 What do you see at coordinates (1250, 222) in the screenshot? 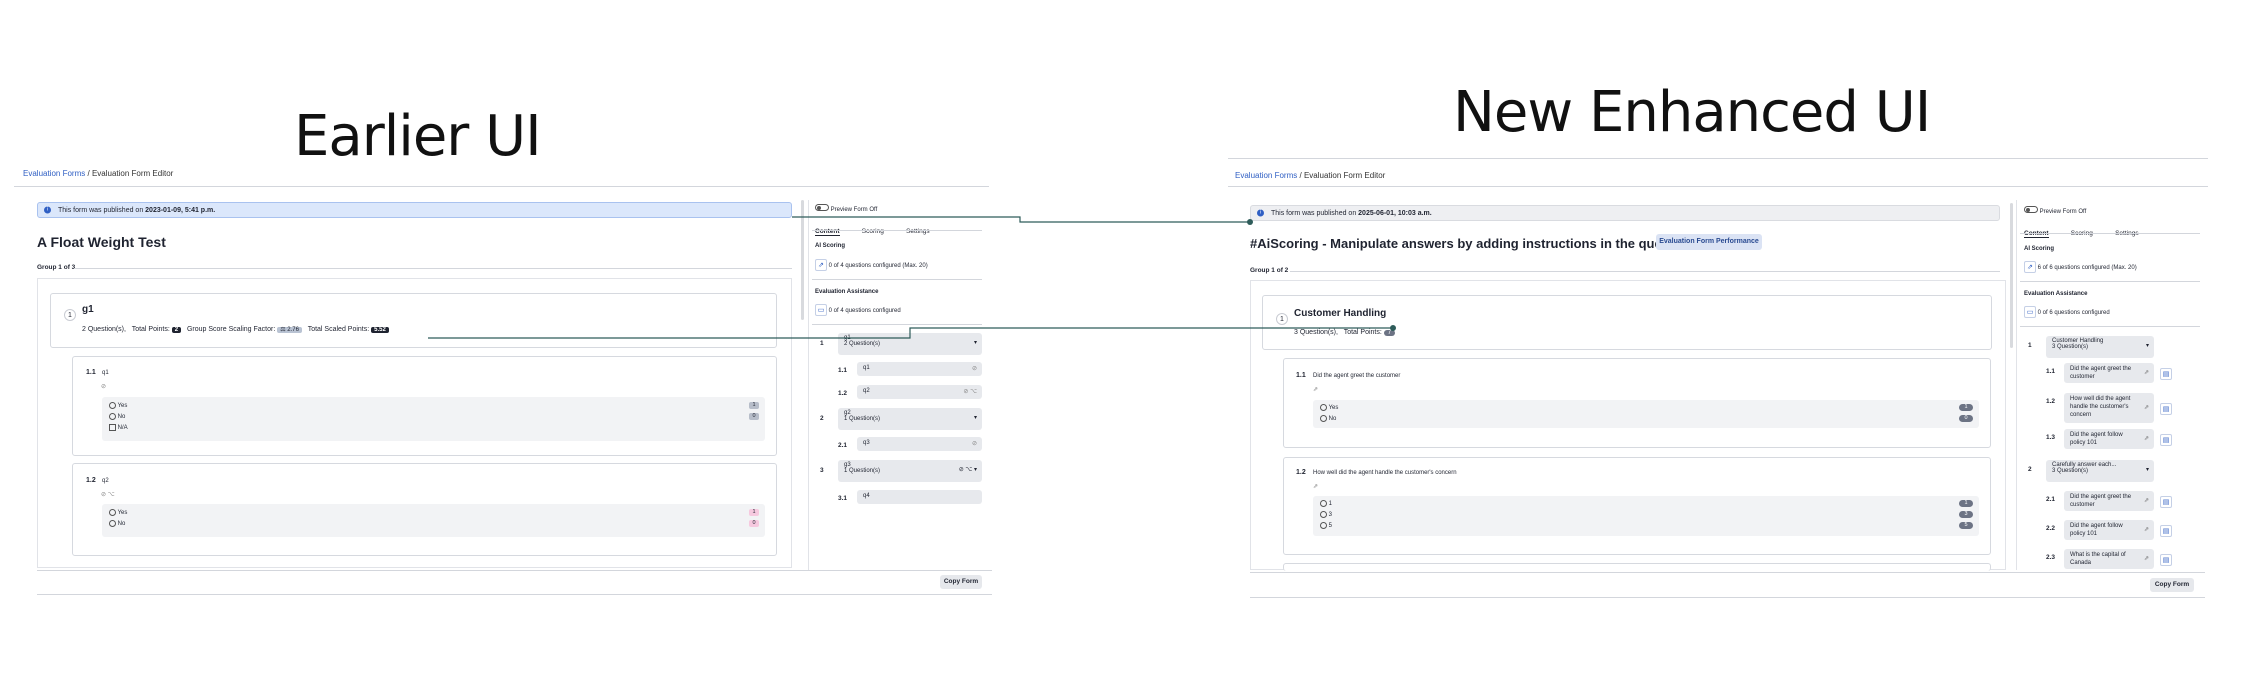
I see `banner-connector-dot` at bounding box center [1250, 222].